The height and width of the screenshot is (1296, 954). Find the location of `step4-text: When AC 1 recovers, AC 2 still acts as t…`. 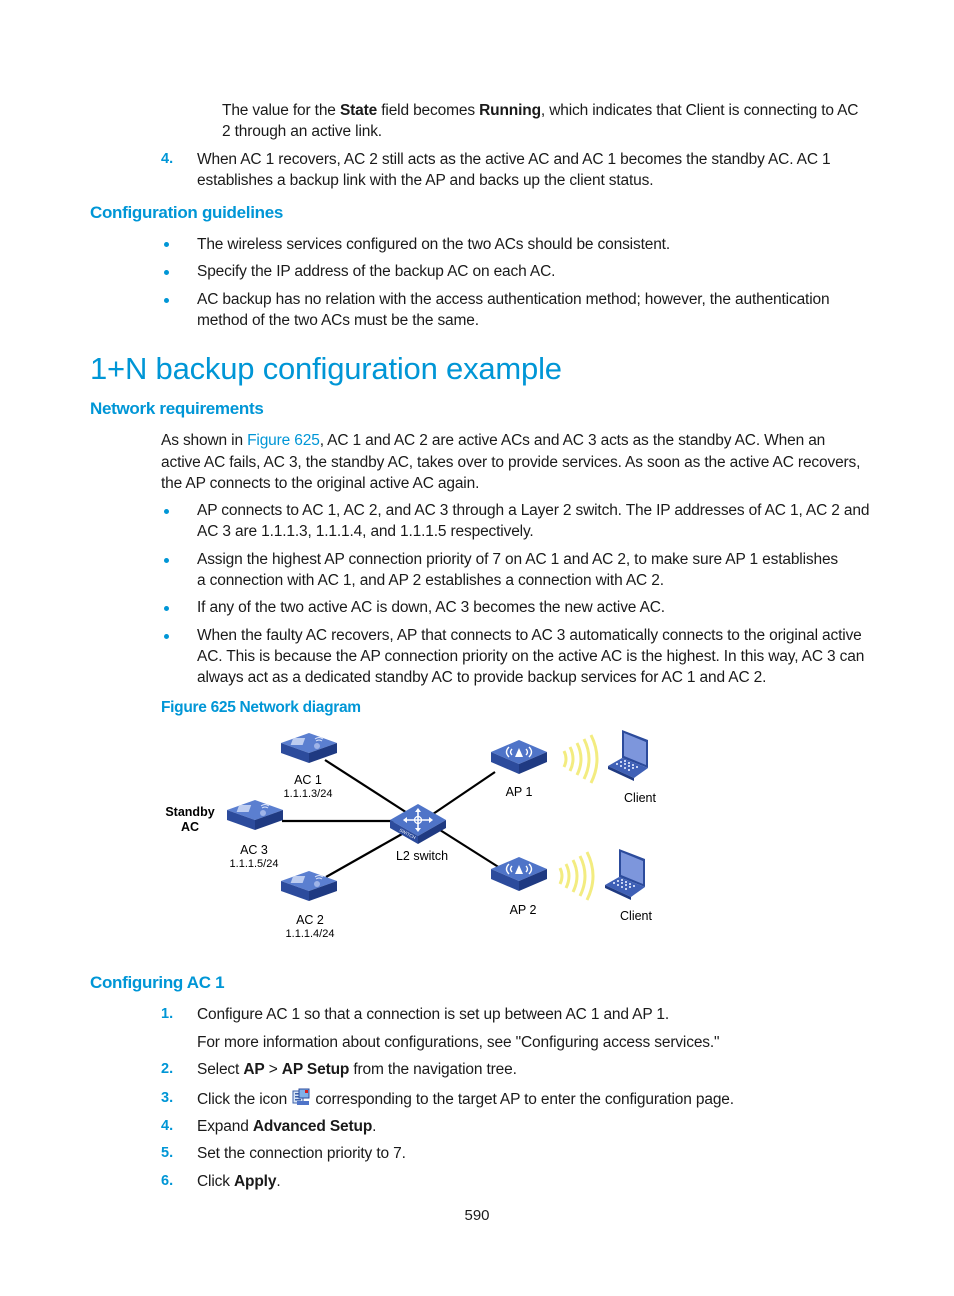

step4-text: When AC 1 recovers, AC 2 still acts as t… is located at coordinates (514, 159).